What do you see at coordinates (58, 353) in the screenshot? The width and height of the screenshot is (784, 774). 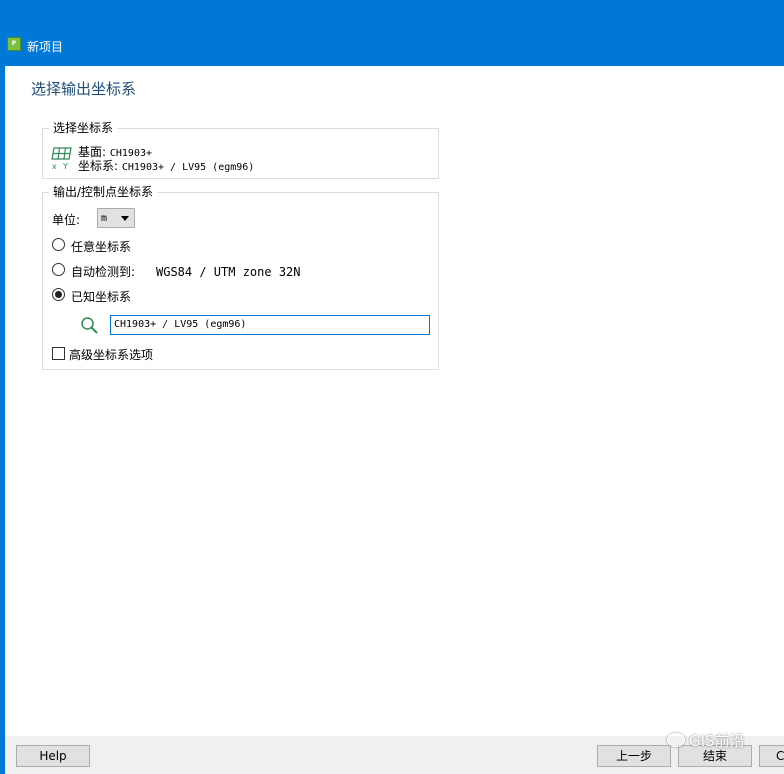 I see `advanced-crs-checkbox` at bounding box center [58, 353].